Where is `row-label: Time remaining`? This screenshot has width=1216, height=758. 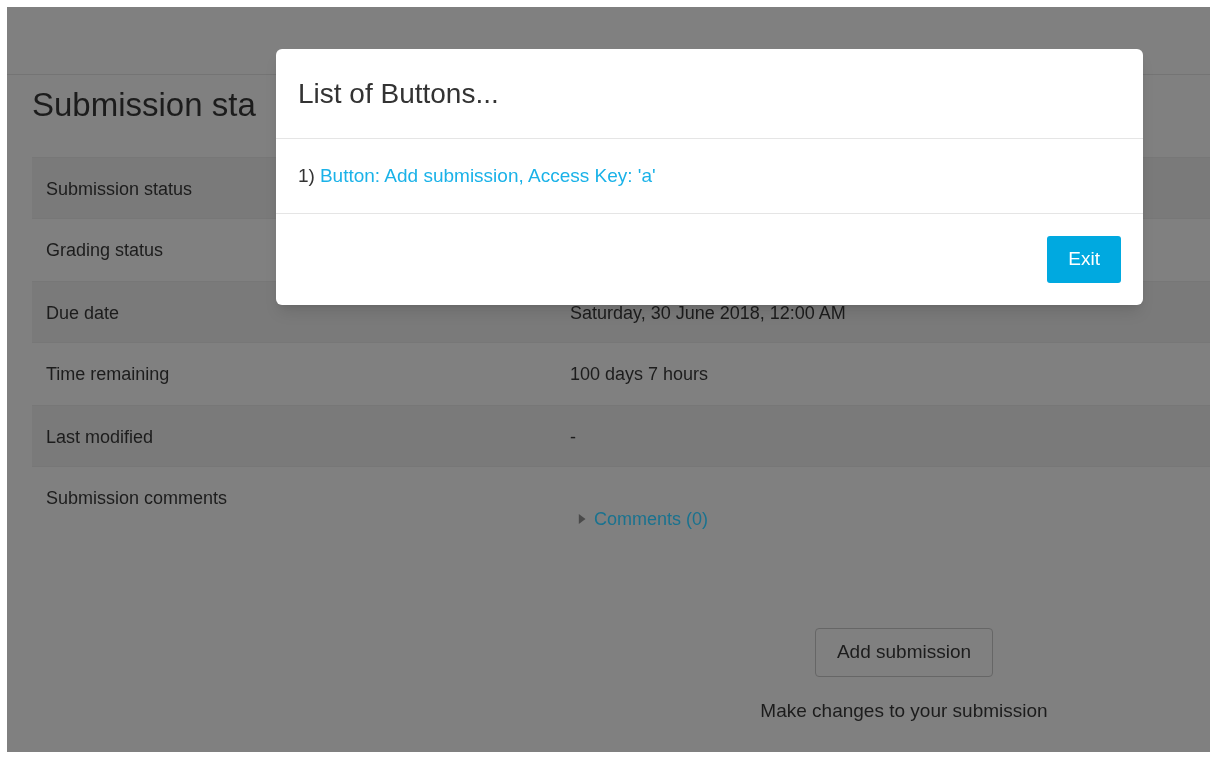
row-label: Time remaining is located at coordinates (108, 374).